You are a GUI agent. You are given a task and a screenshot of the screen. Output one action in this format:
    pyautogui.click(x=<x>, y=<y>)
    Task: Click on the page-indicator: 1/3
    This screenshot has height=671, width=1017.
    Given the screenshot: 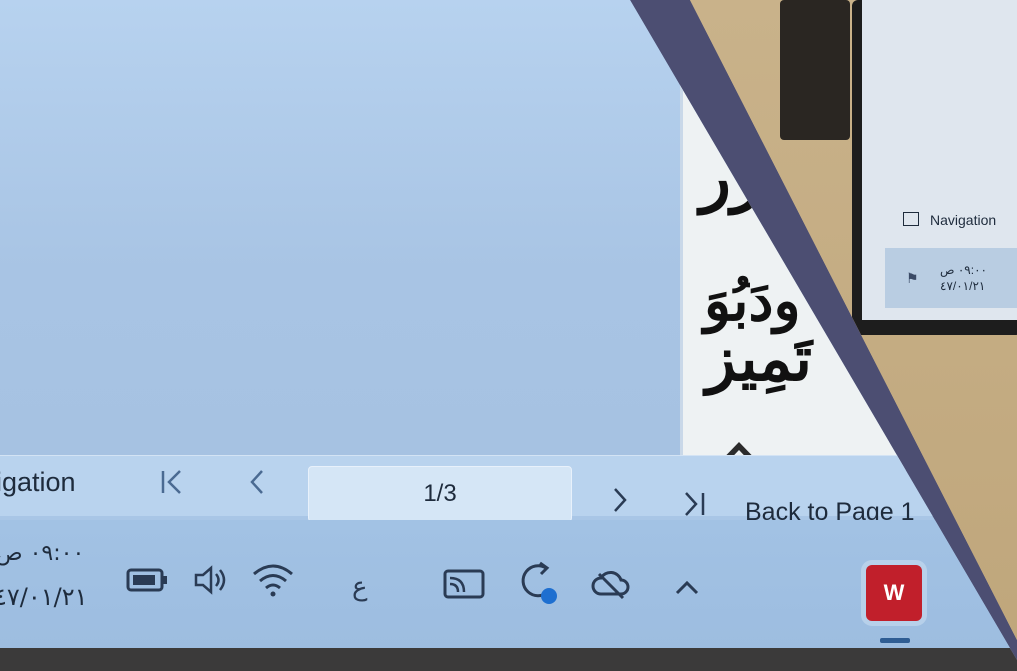 What is the action you would take?
    pyautogui.click(x=440, y=493)
    